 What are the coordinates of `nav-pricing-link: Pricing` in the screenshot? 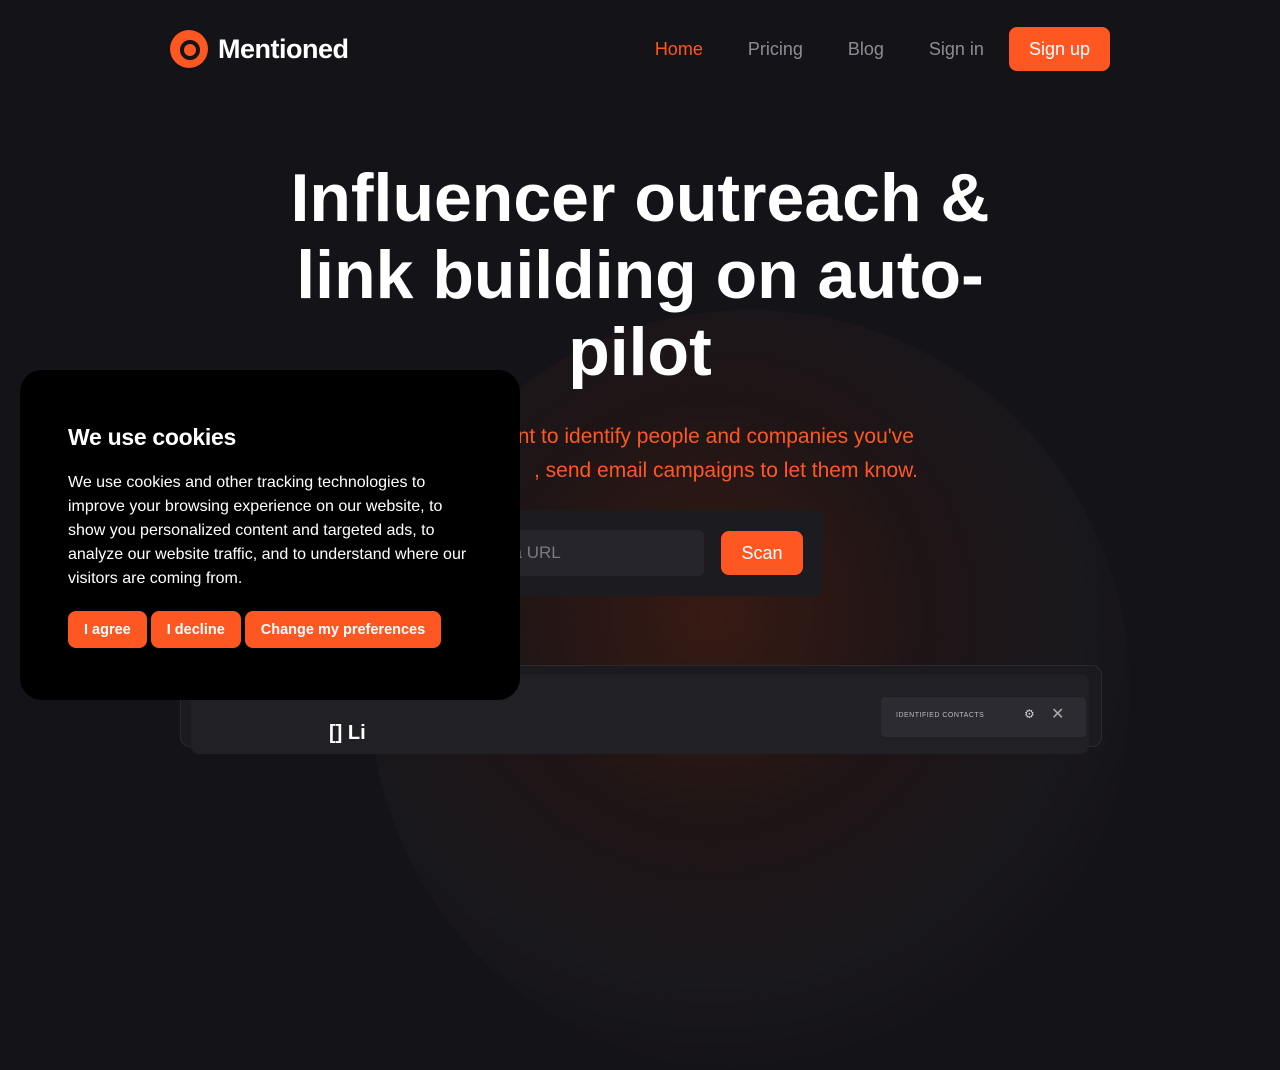 It's located at (775, 49).